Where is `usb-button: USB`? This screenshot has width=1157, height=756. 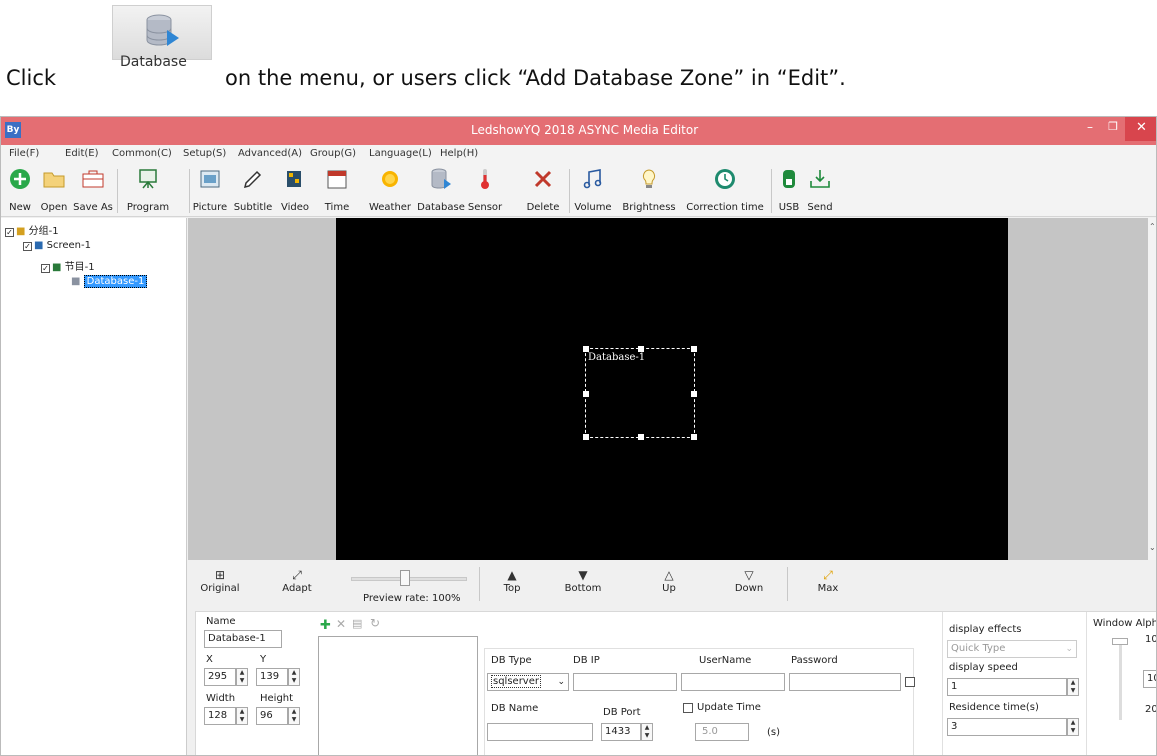
usb-button: USB is located at coordinates (789, 191).